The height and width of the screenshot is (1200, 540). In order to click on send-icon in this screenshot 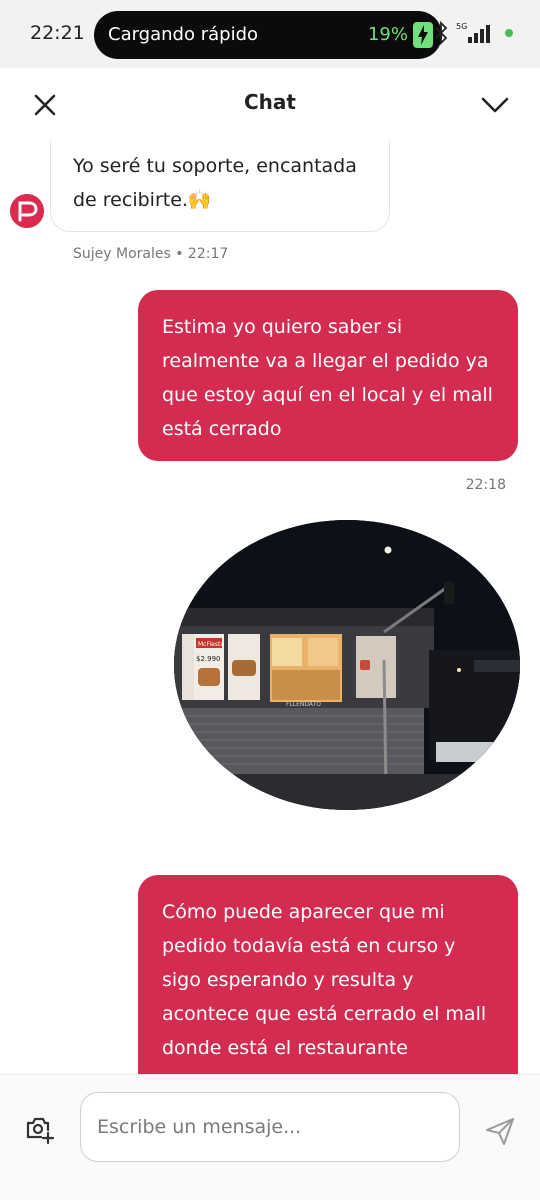, I will do `click(500, 1131)`.